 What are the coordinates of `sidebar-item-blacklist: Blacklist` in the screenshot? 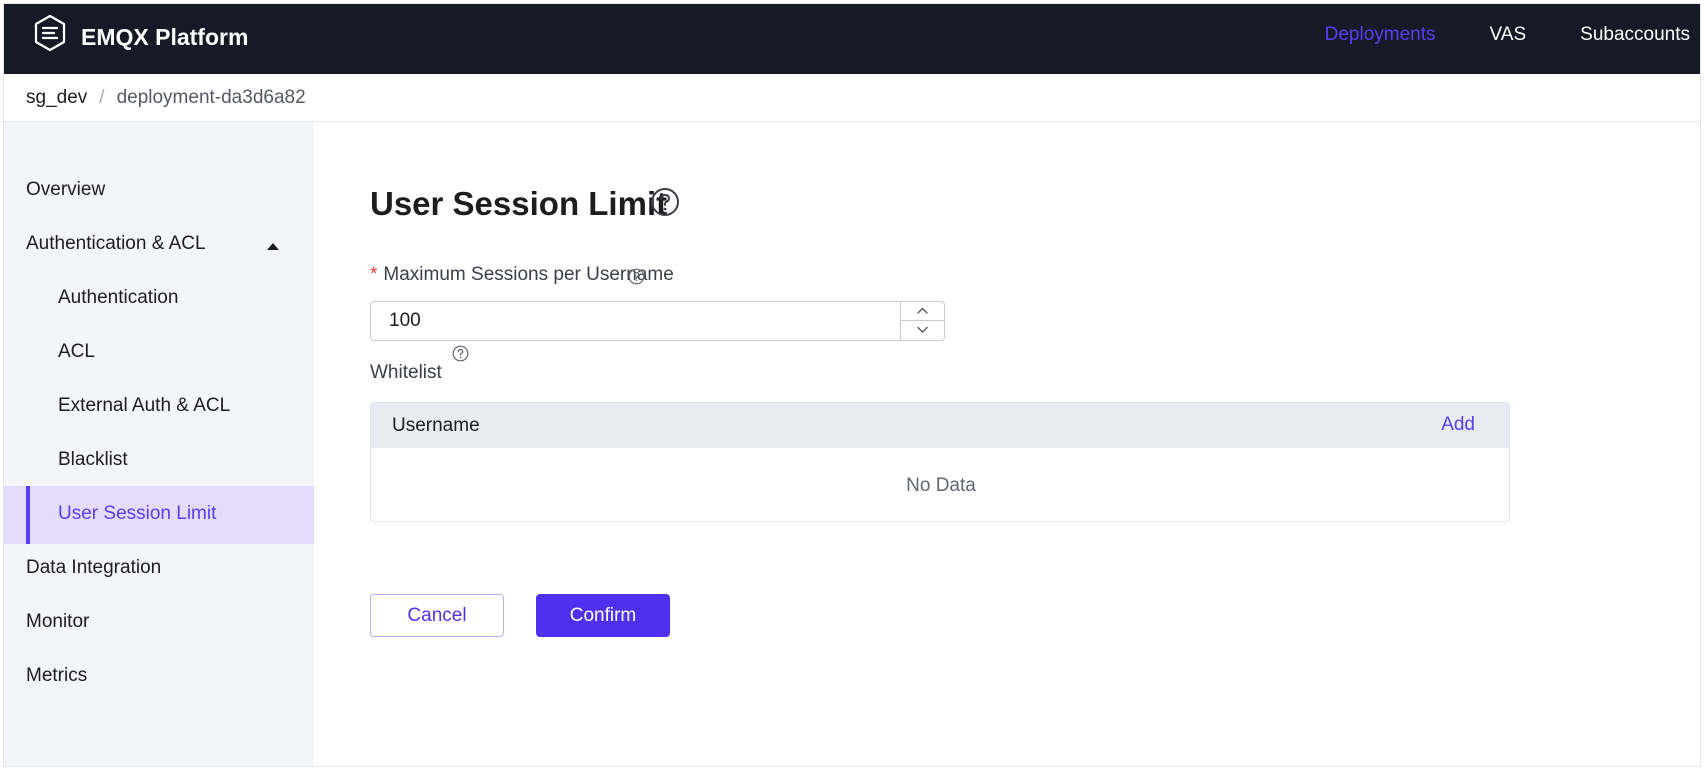 It's located at (159, 461).